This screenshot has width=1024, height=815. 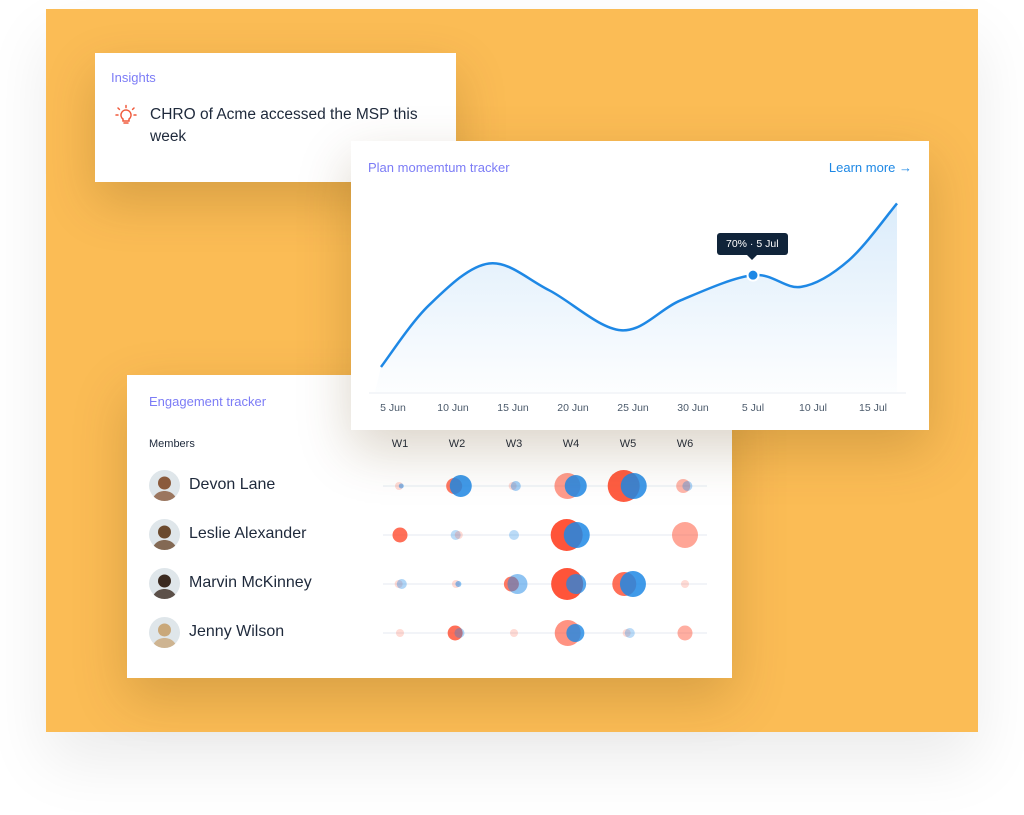 What do you see at coordinates (133, 77) in the screenshot?
I see `insights-label: Insights` at bounding box center [133, 77].